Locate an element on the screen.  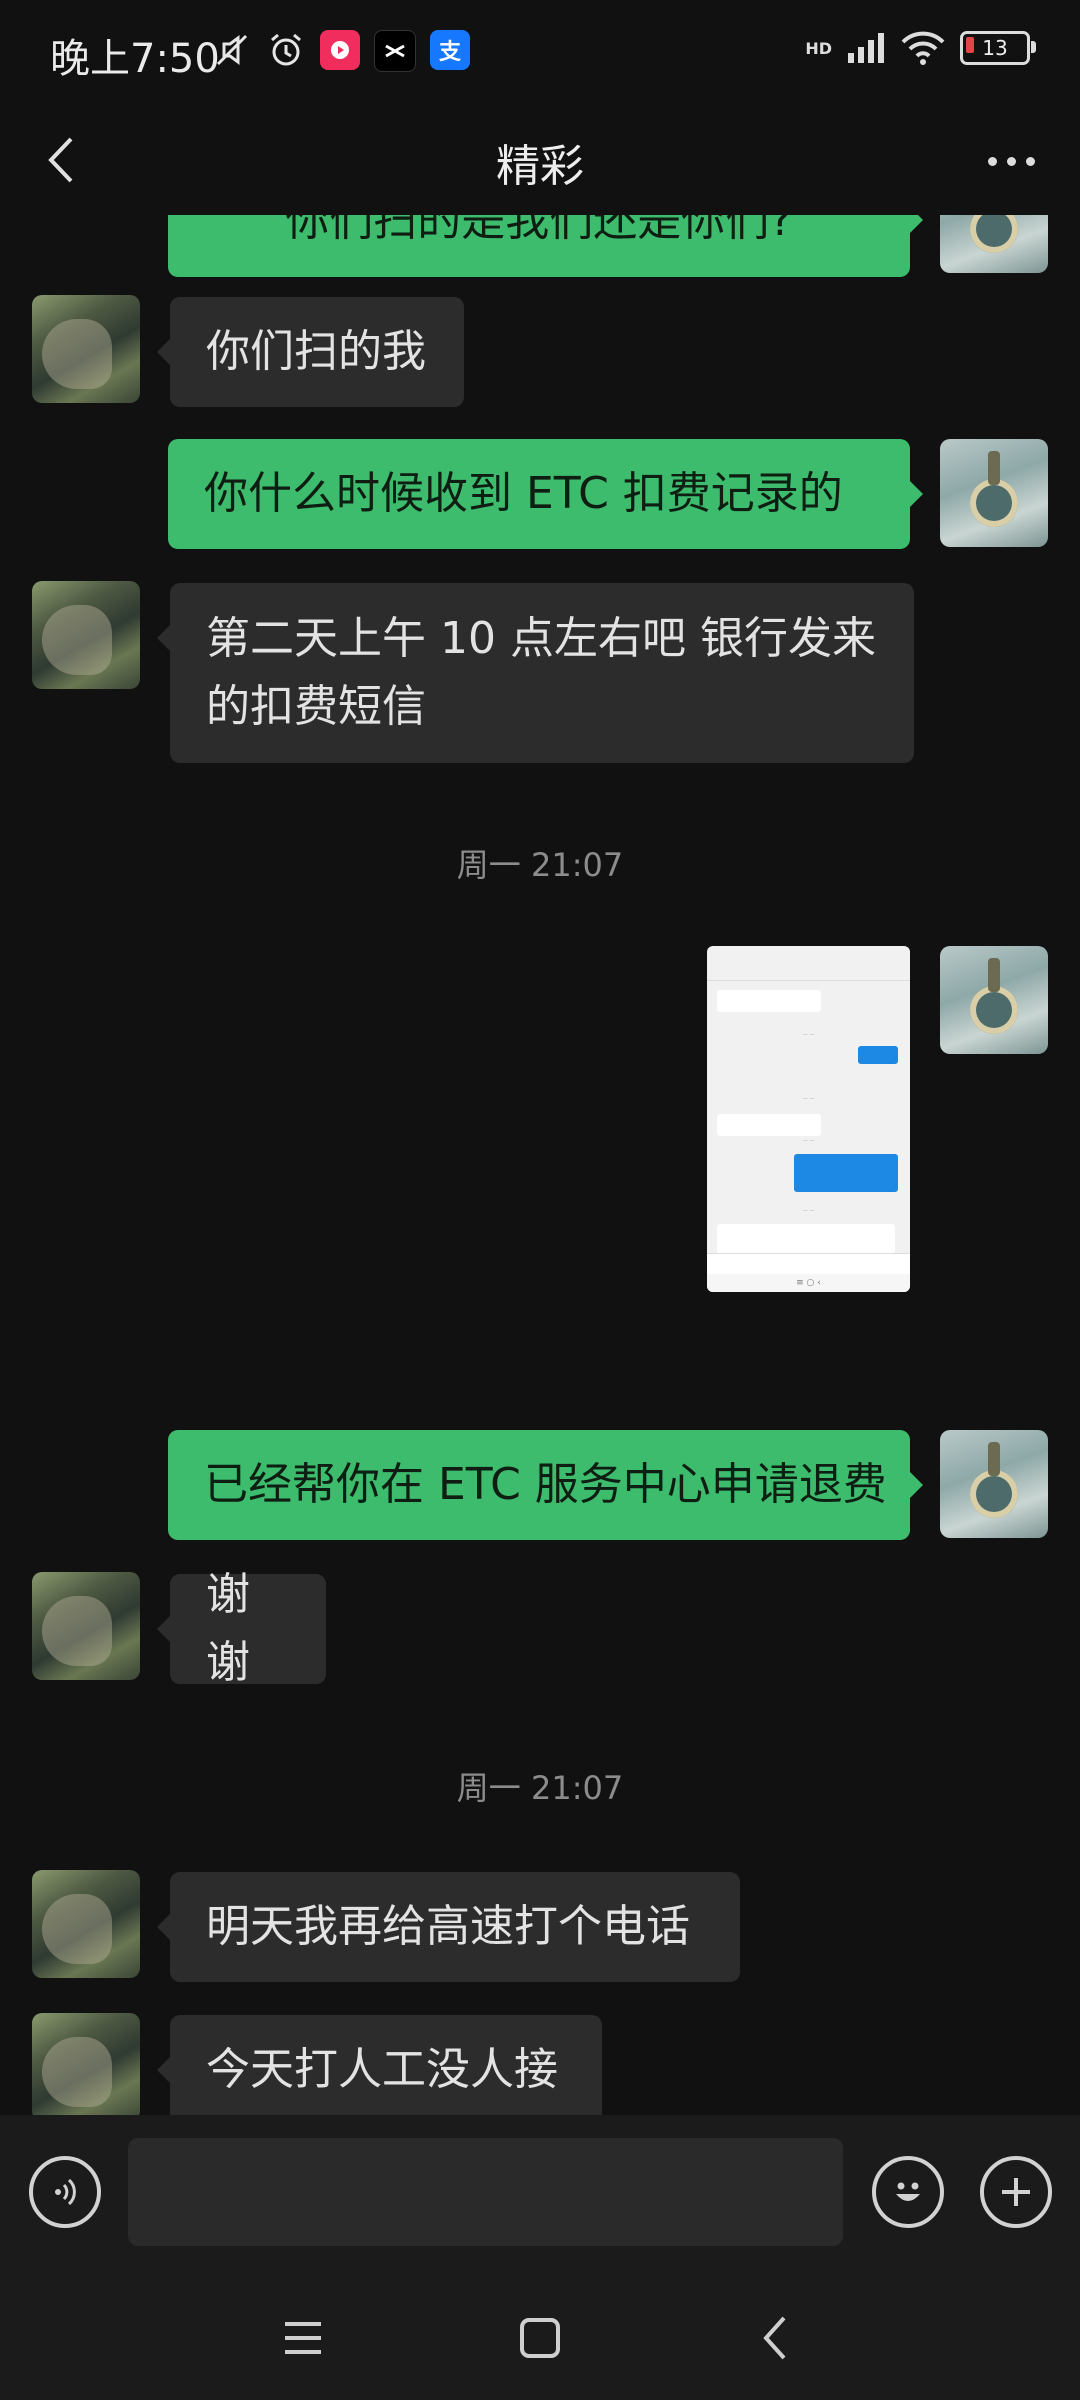
message-bubble-received: 第二天上午 10 点左右吧 银行发来的扣费短信 is located at coordinates (535, 673).